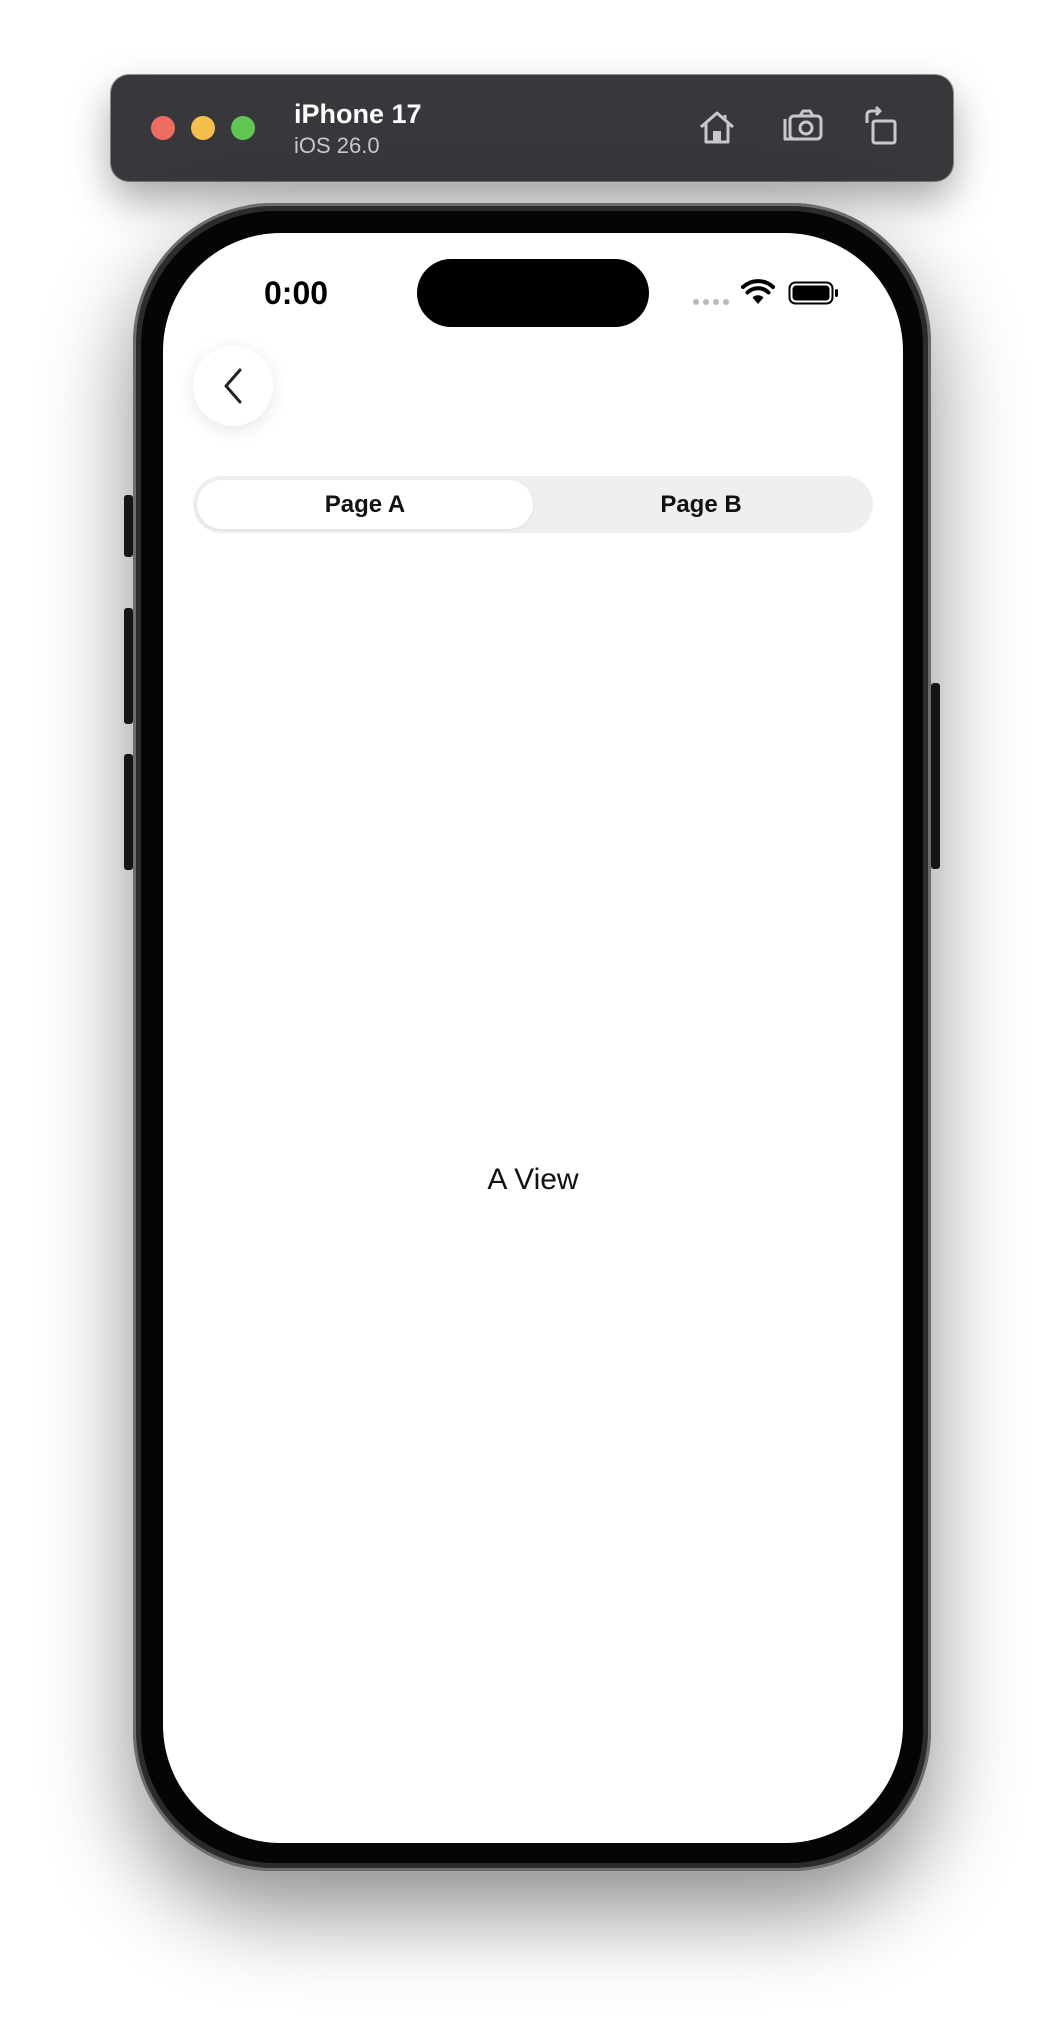 The image size is (1064, 2022). Describe the element at coordinates (163, 128) in the screenshot. I see `close-window-button` at that location.